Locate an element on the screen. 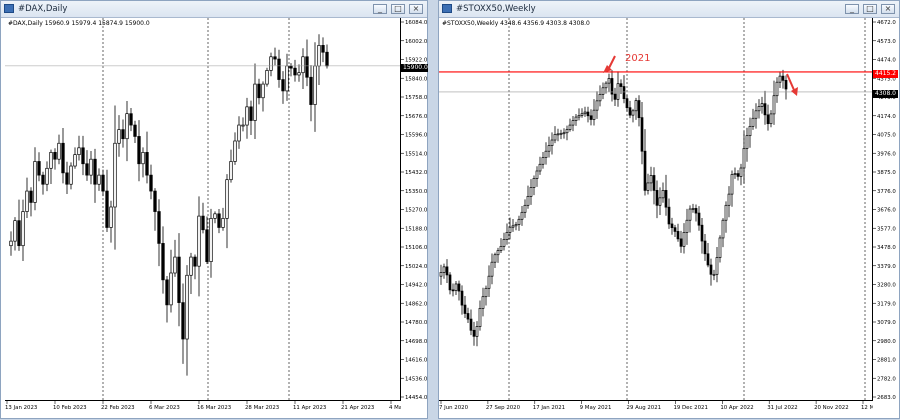  time-tick-label: 27 Sep 2020 is located at coordinates (503, 408).